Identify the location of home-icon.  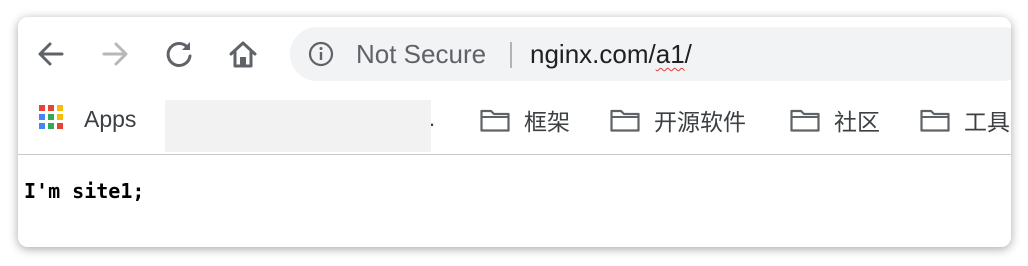
(243, 54).